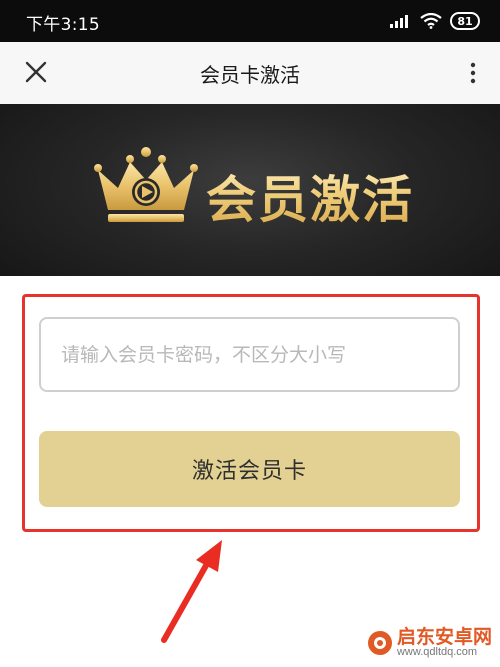  Describe the element at coordinates (437, 652) in the screenshot. I see `watermark-url: www.qdltdq.com` at that location.